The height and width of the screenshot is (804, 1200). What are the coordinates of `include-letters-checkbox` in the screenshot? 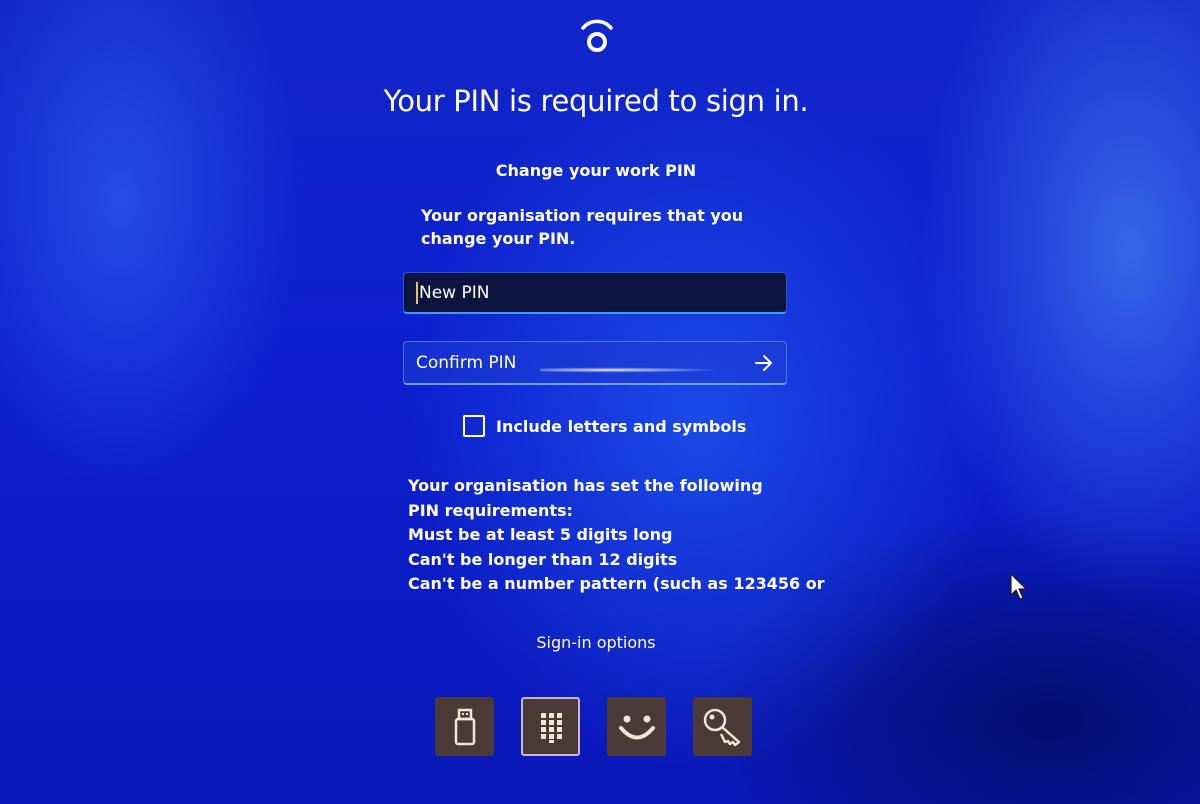 It's located at (474, 426).